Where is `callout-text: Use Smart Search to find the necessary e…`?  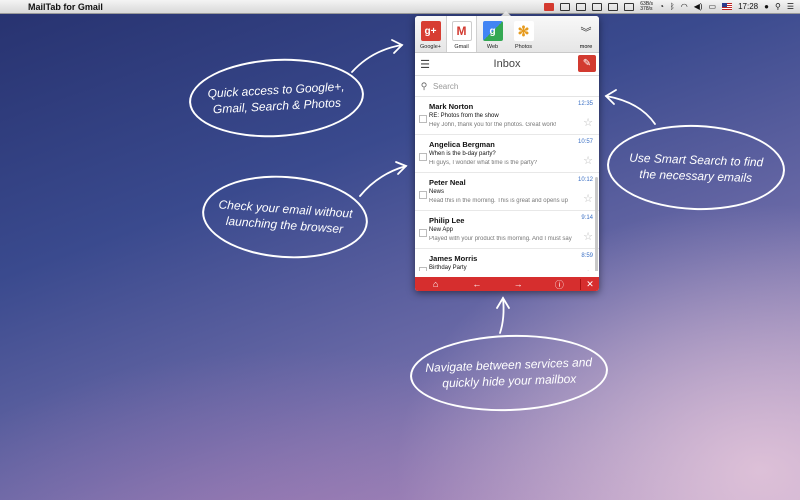
callout-text: Use Smart Search to find the necessary e… is located at coordinates (696, 167).